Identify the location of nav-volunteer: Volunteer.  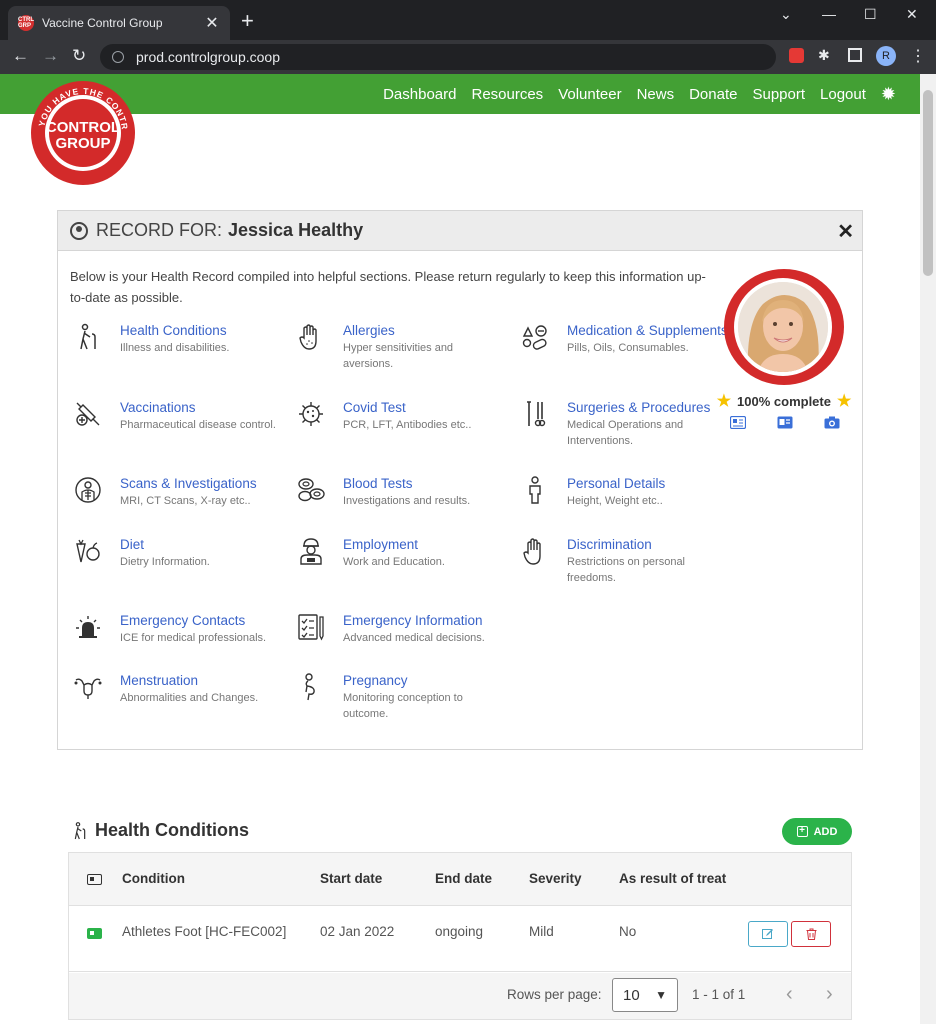
(589, 94).